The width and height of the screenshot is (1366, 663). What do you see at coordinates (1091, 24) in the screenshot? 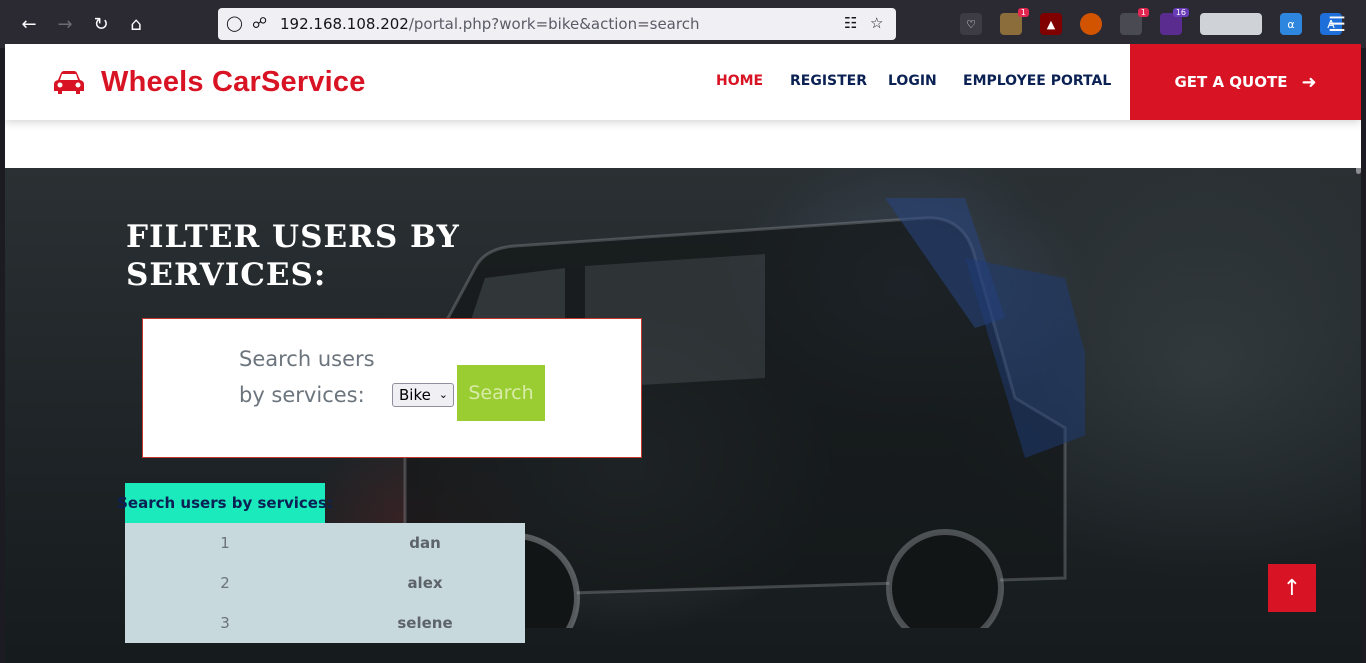
I see `extension-icon` at bounding box center [1091, 24].